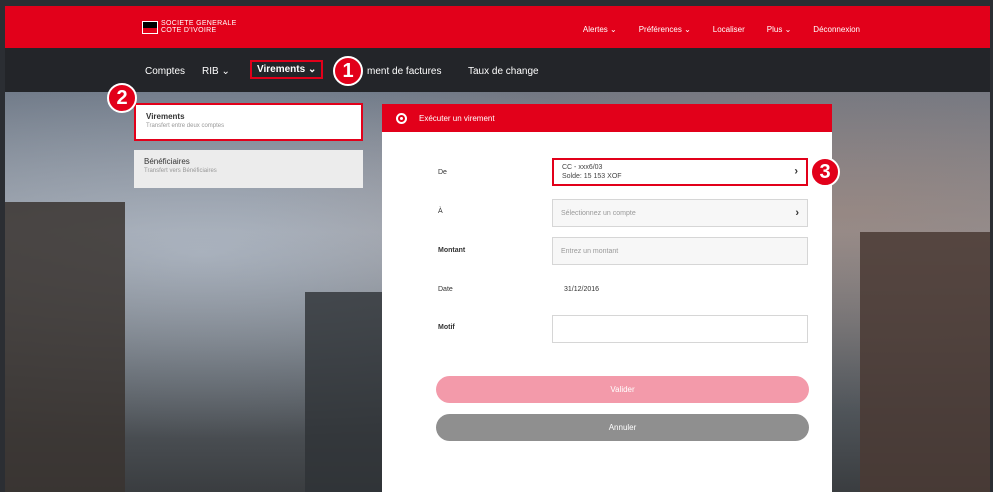 The height and width of the screenshot is (492, 993). What do you see at coordinates (825, 172) in the screenshot?
I see `step-marker-3: 3` at bounding box center [825, 172].